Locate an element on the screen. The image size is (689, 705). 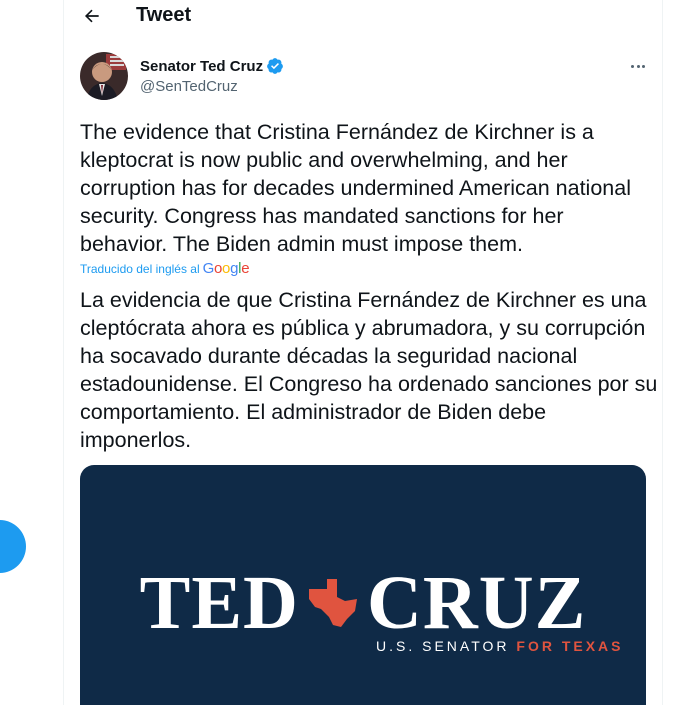
name-row: Senator Ted Cruz is located at coordinates (212, 66).